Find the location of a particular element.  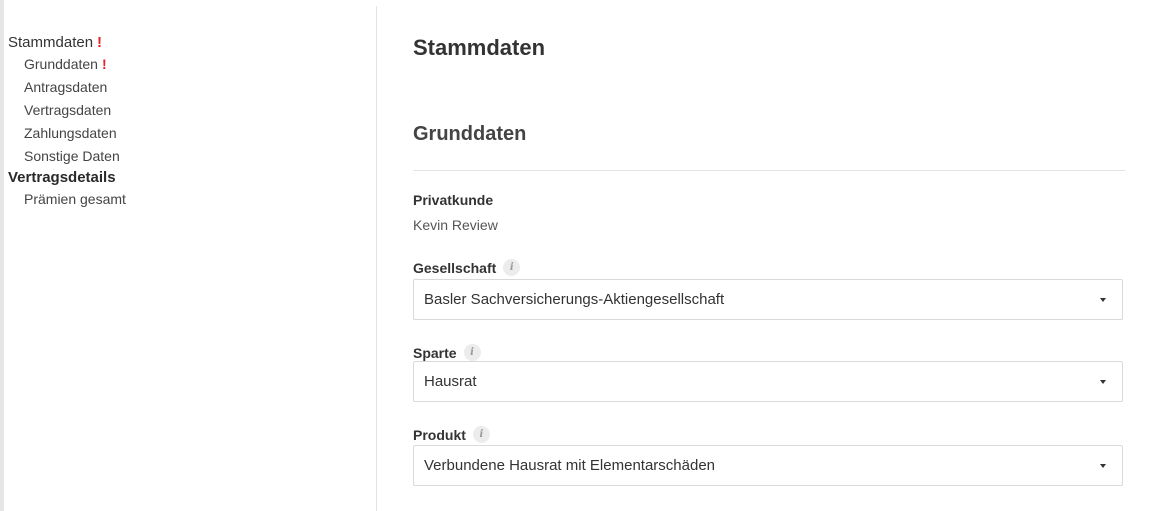

sidebar-item-label: Grunddaten is located at coordinates (61, 64).